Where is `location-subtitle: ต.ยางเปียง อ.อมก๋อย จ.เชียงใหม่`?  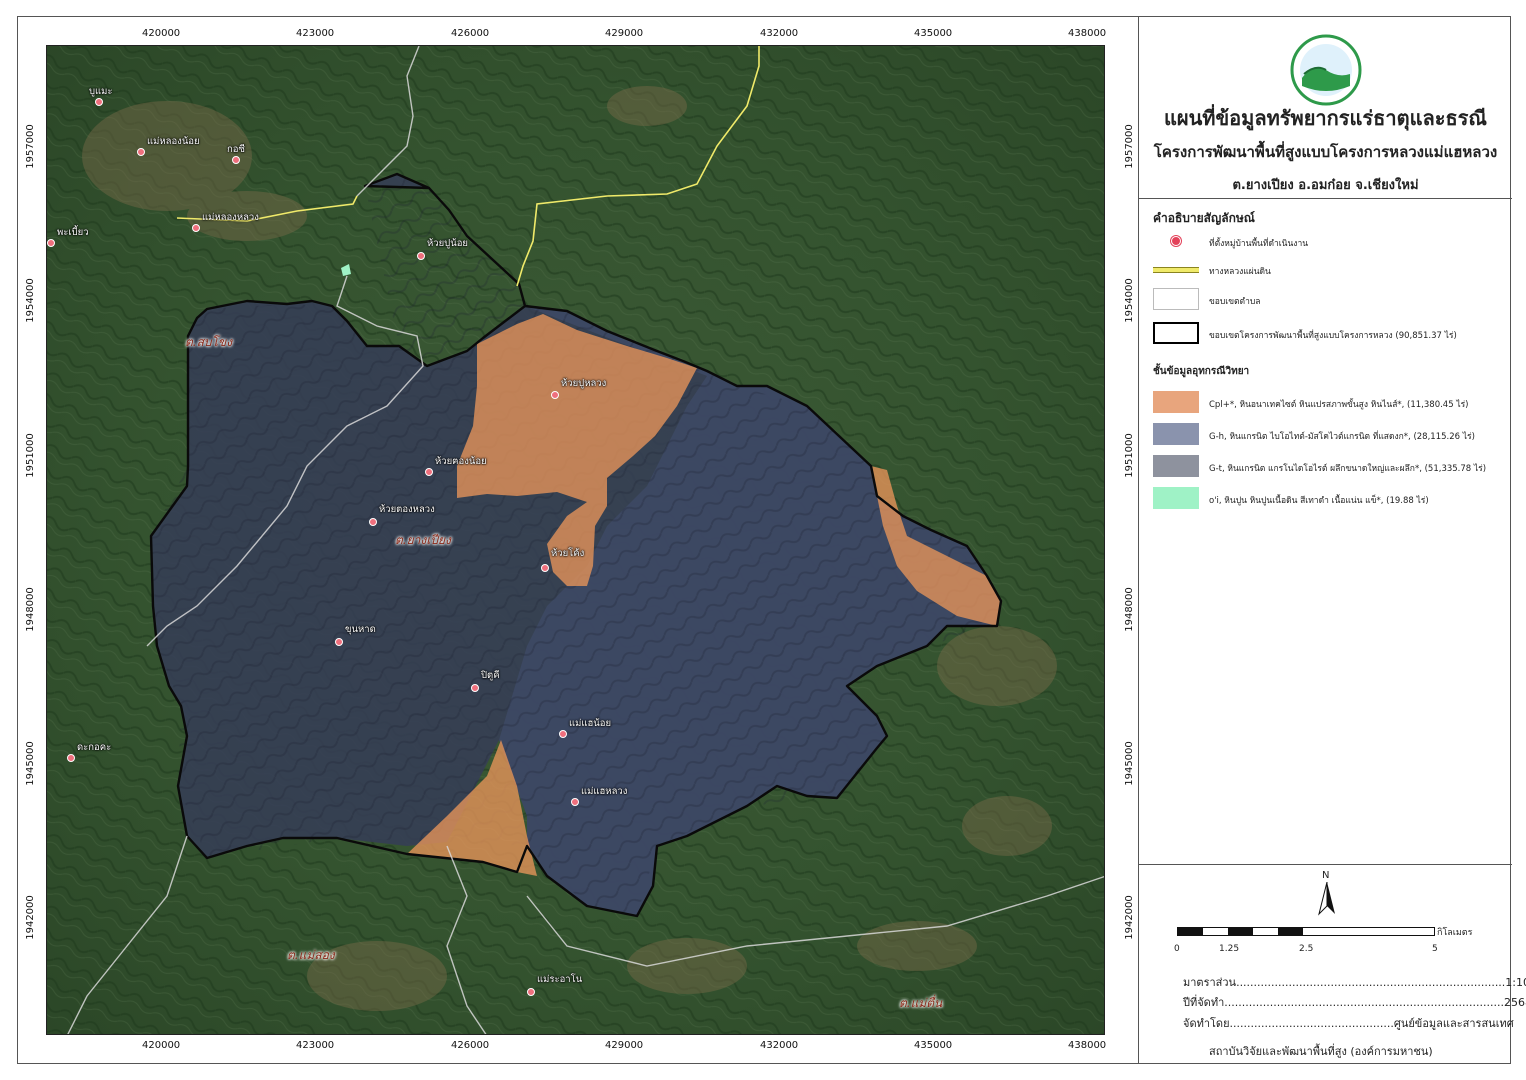 location-subtitle: ต.ยางเปียง อ.อมก๋อย จ.เชียงใหม่ is located at coordinates (1325, 185).